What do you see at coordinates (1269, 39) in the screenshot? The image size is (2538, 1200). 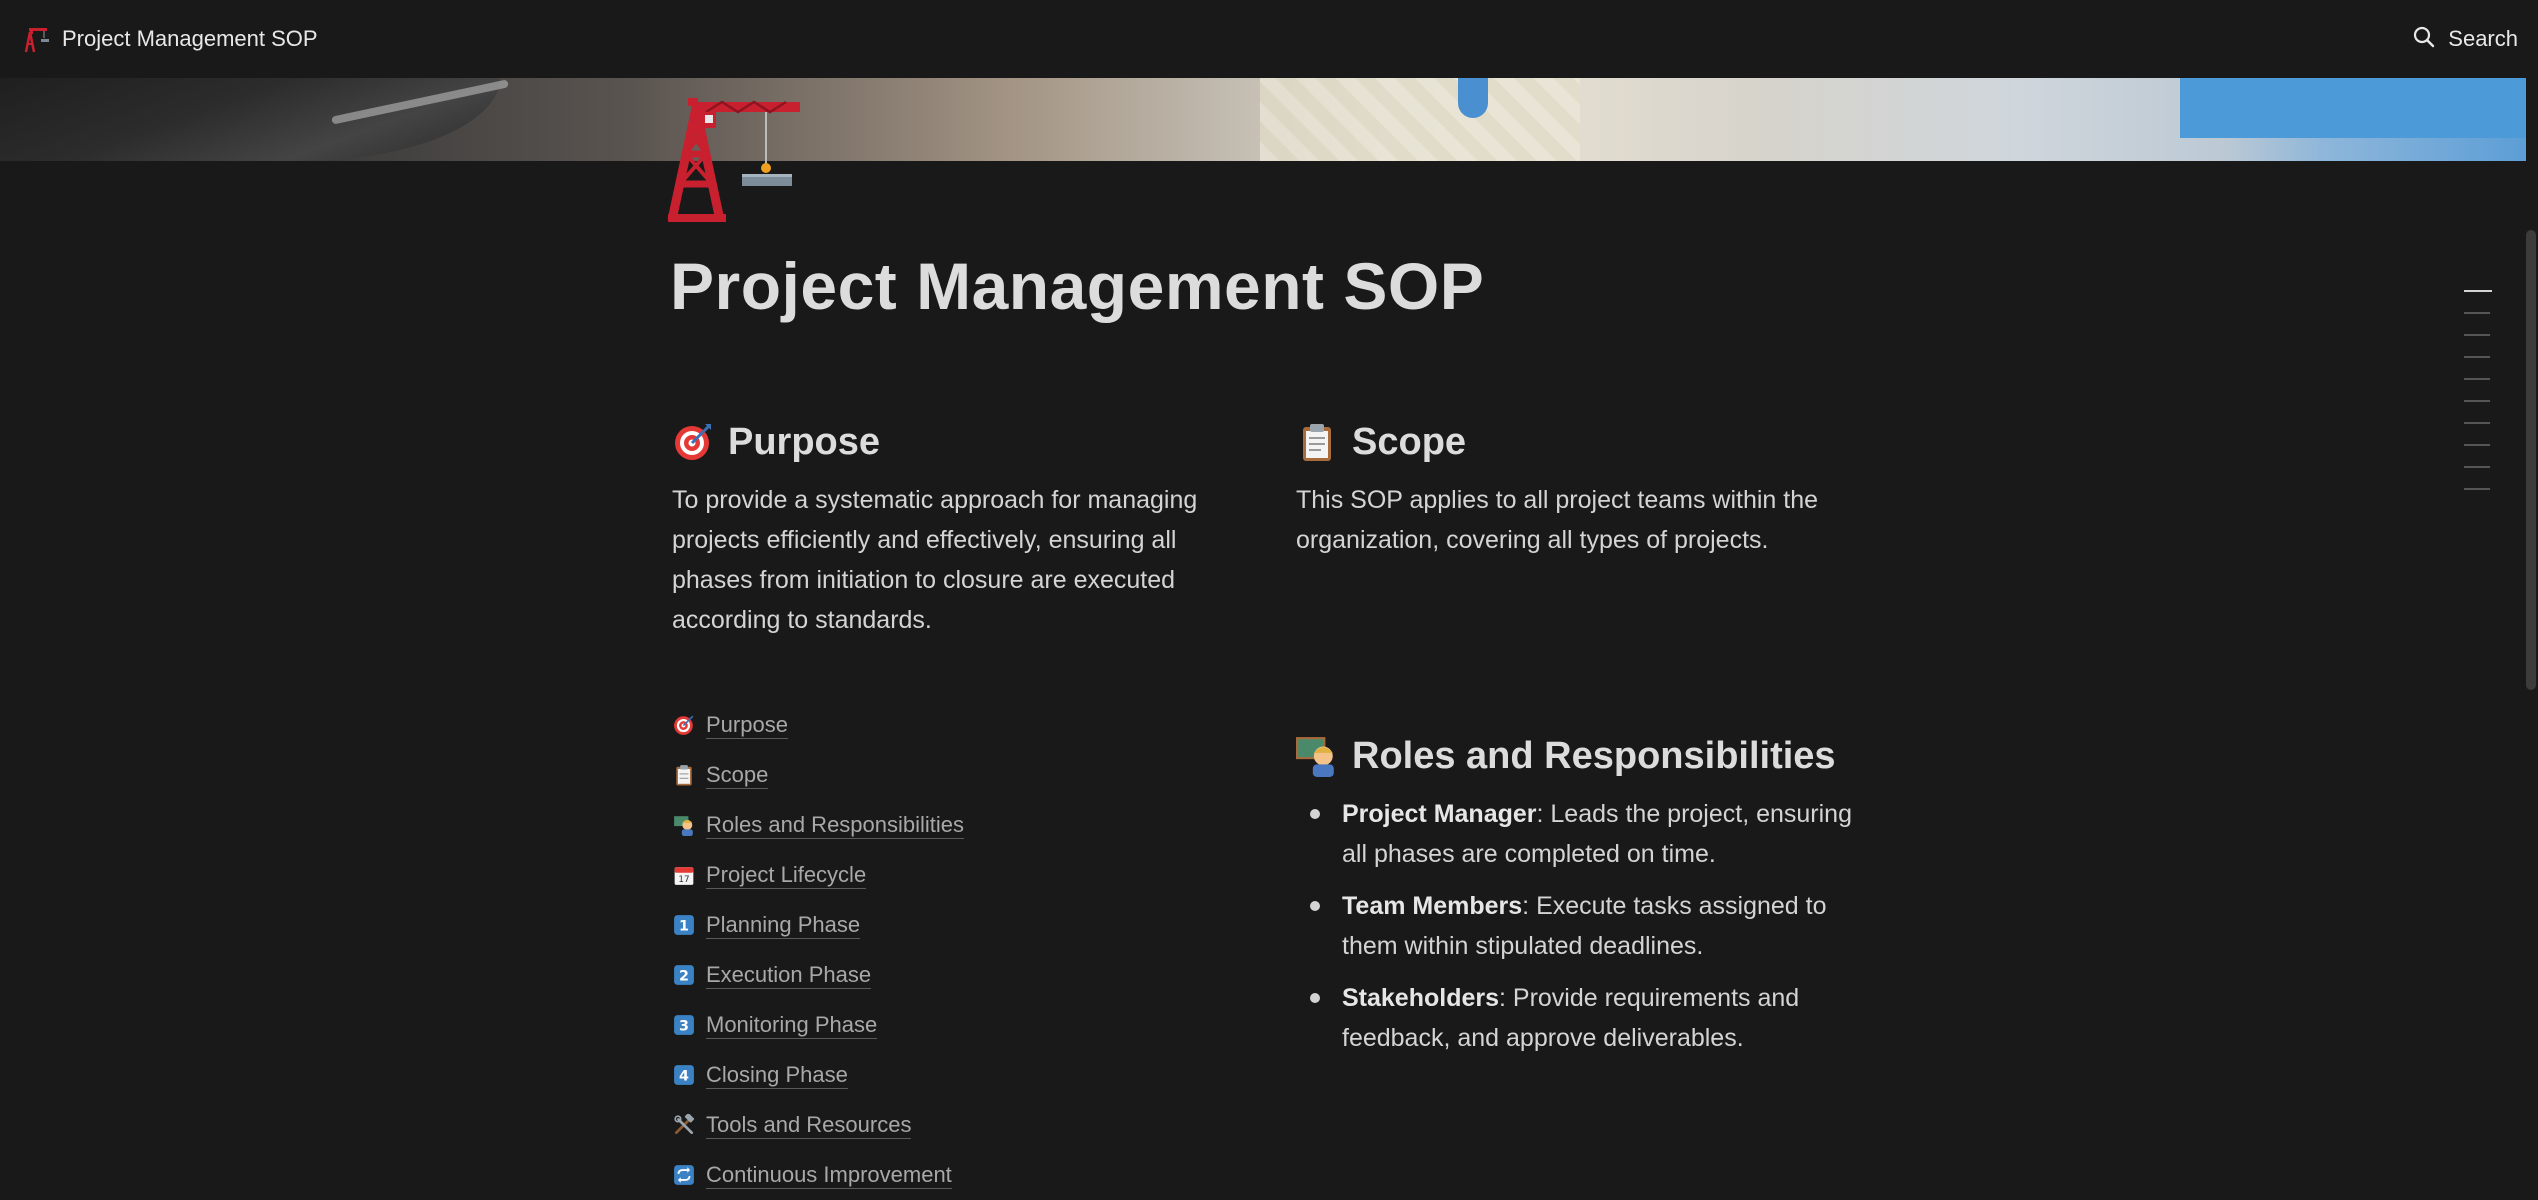 I see `top-bar: Project Management SOP Search` at bounding box center [1269, 39].